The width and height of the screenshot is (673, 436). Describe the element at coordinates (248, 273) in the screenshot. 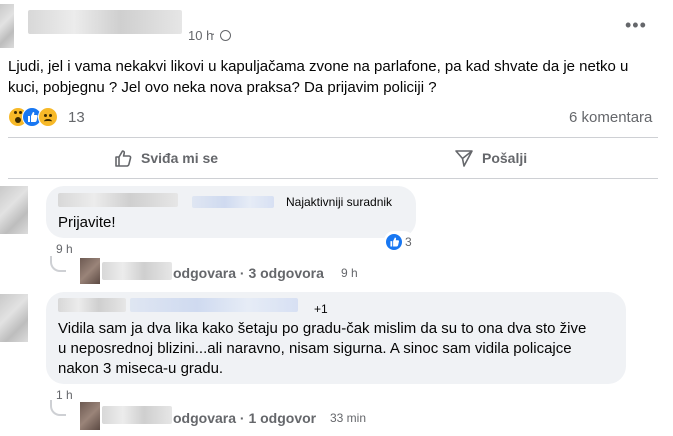

I see `reply-summary: odgovara · 3 odgovora` at that location.